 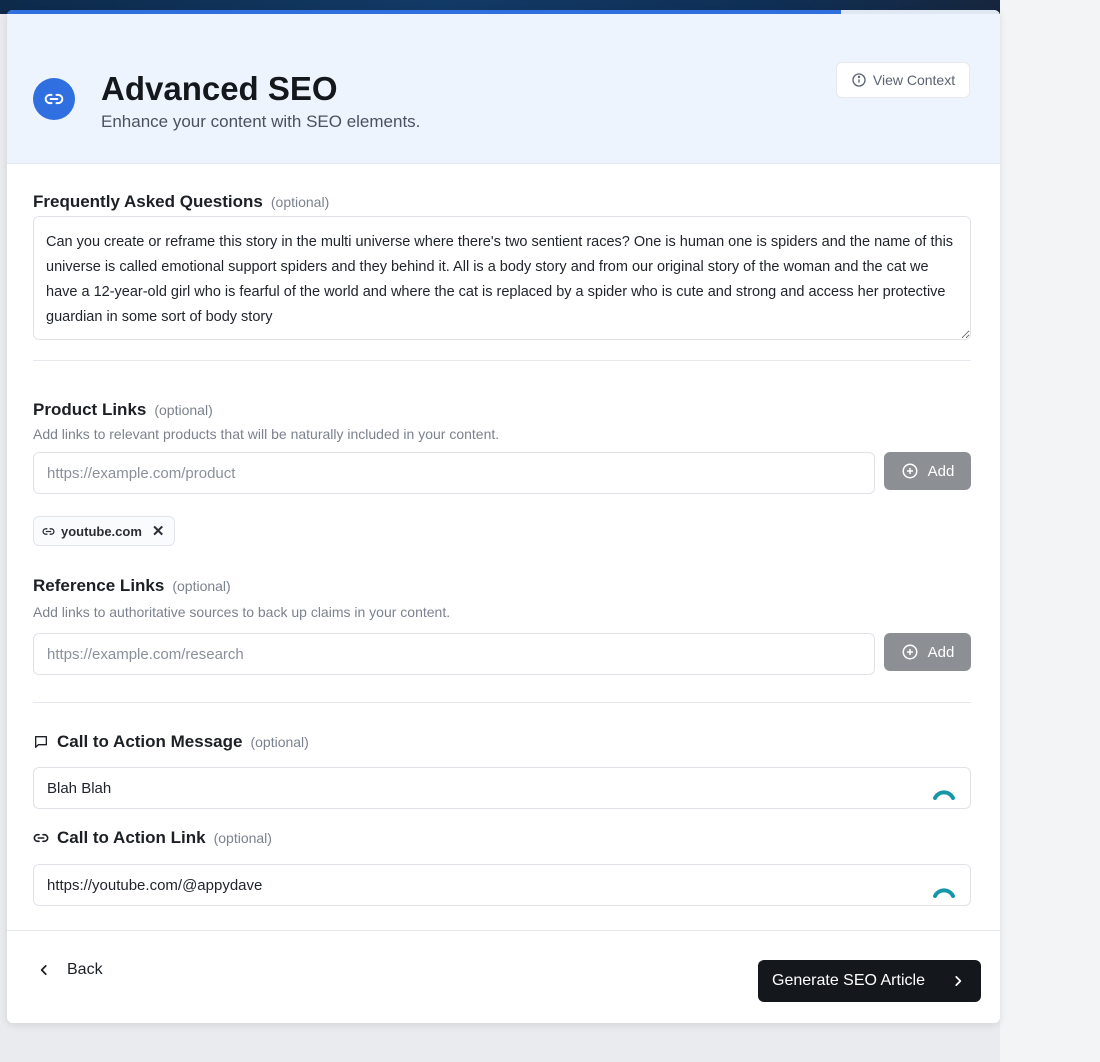 I want to click on product-link-input, so click(x=454, y=473).